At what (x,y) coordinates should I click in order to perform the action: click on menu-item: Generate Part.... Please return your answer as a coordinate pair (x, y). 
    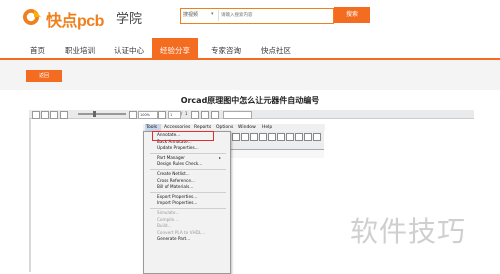
    Looking at the image, I should click on (173, 238).